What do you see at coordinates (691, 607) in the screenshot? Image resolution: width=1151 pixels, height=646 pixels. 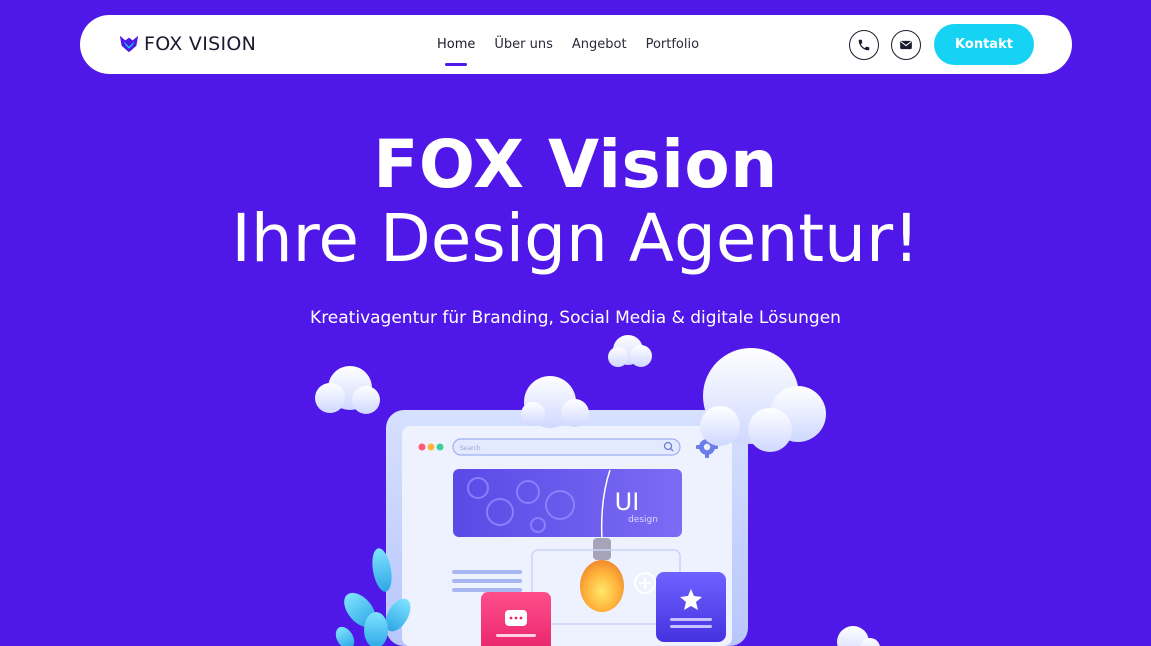 I see `star-card` at bounding box center [691, 607].